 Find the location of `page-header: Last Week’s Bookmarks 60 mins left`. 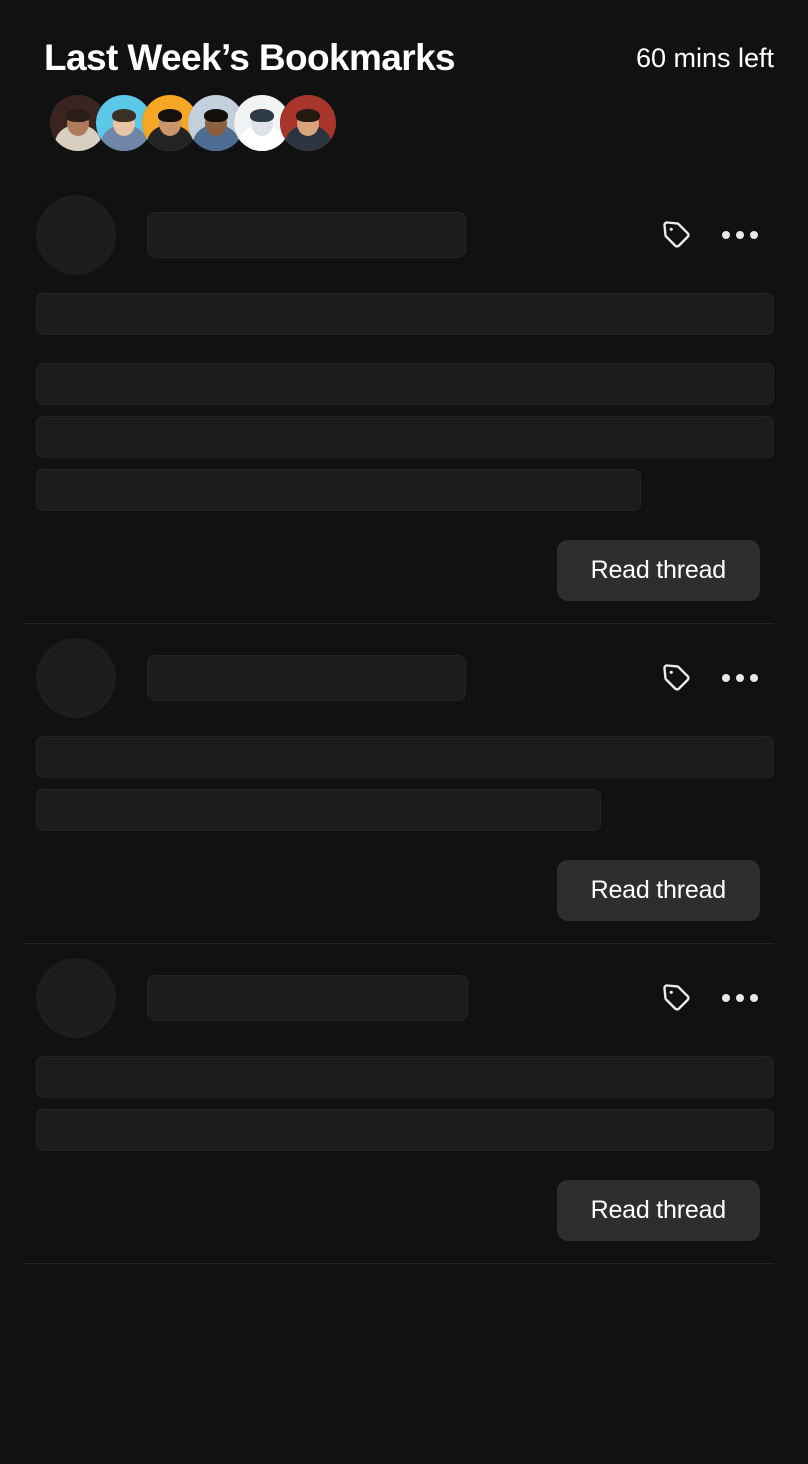

page-header: Last Week’s Bookmarks 60 mins left is located at coordinates (404, 75).